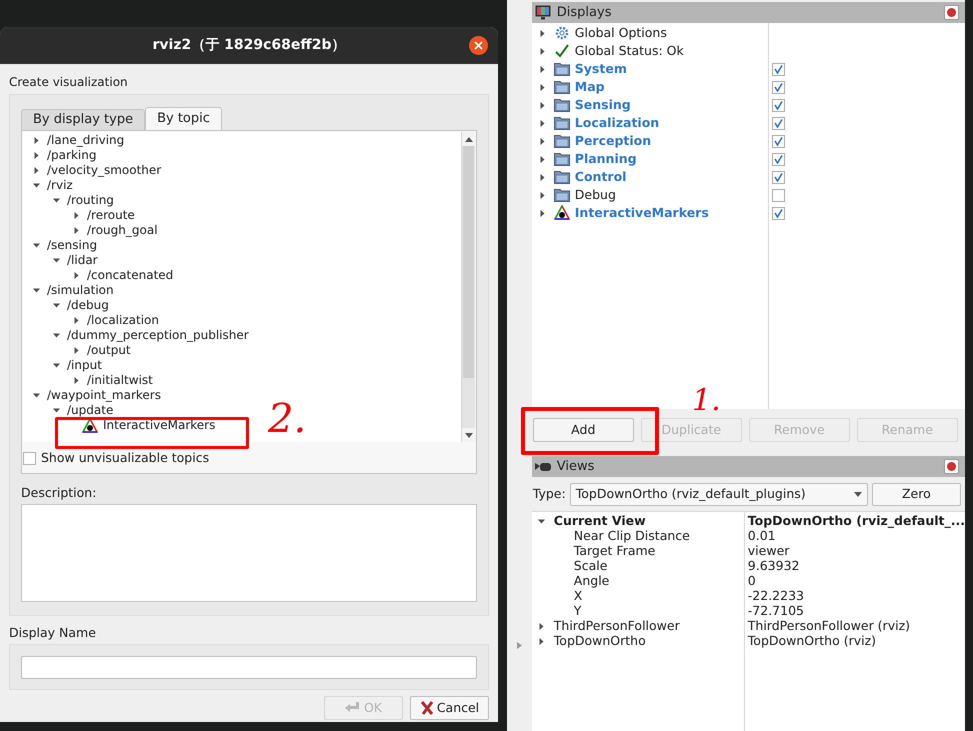 The width and height of the screenshot is (973, 731). What do you see at coordinates (589, 87) in the screenshot?
I see `display-item: Map` at bounding box center [589, 87].